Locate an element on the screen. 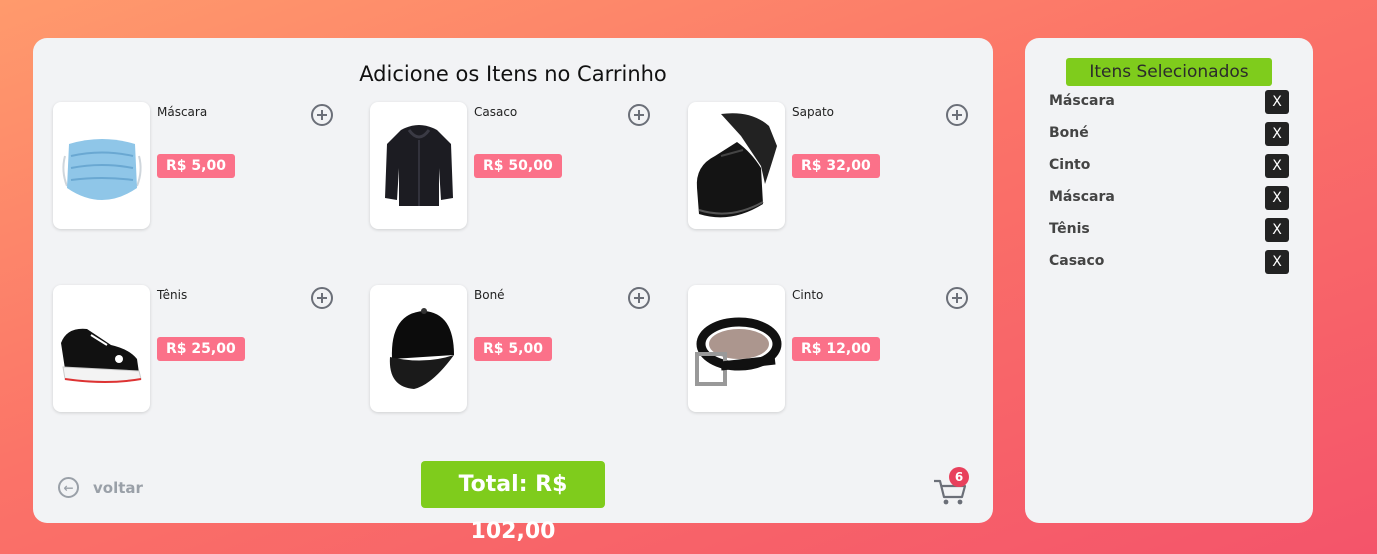 This screenshot has height=554, width=1377. arrow-left-icon: ← is located at coordinates (68, 487).